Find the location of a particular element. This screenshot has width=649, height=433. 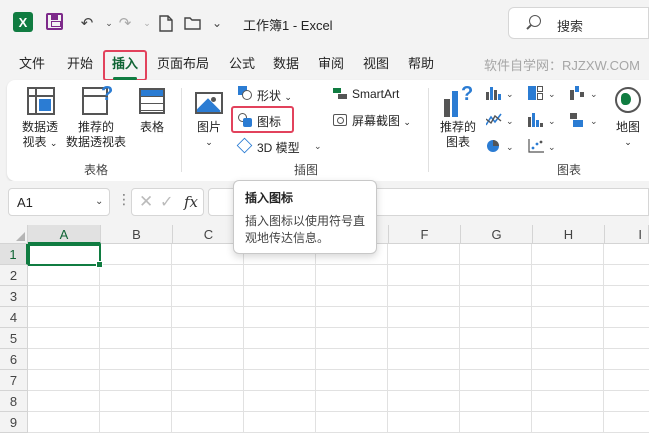

search-icon is located at coordinates (535, 21).